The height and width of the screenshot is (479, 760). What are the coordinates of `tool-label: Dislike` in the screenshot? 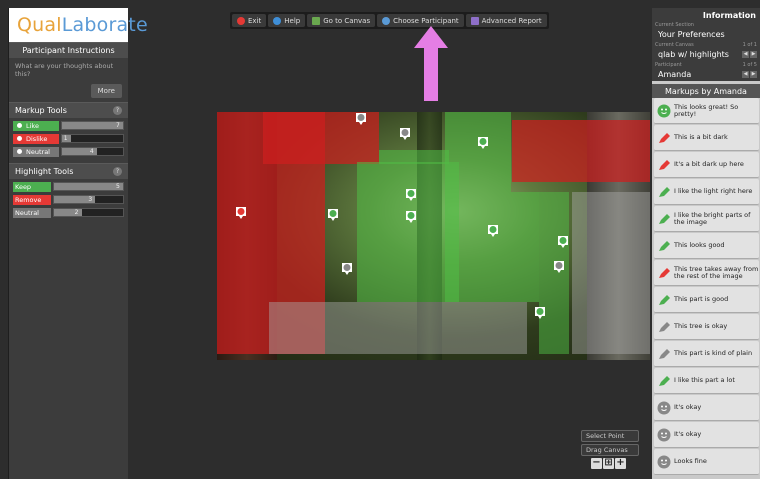 It's located at (37, 138).